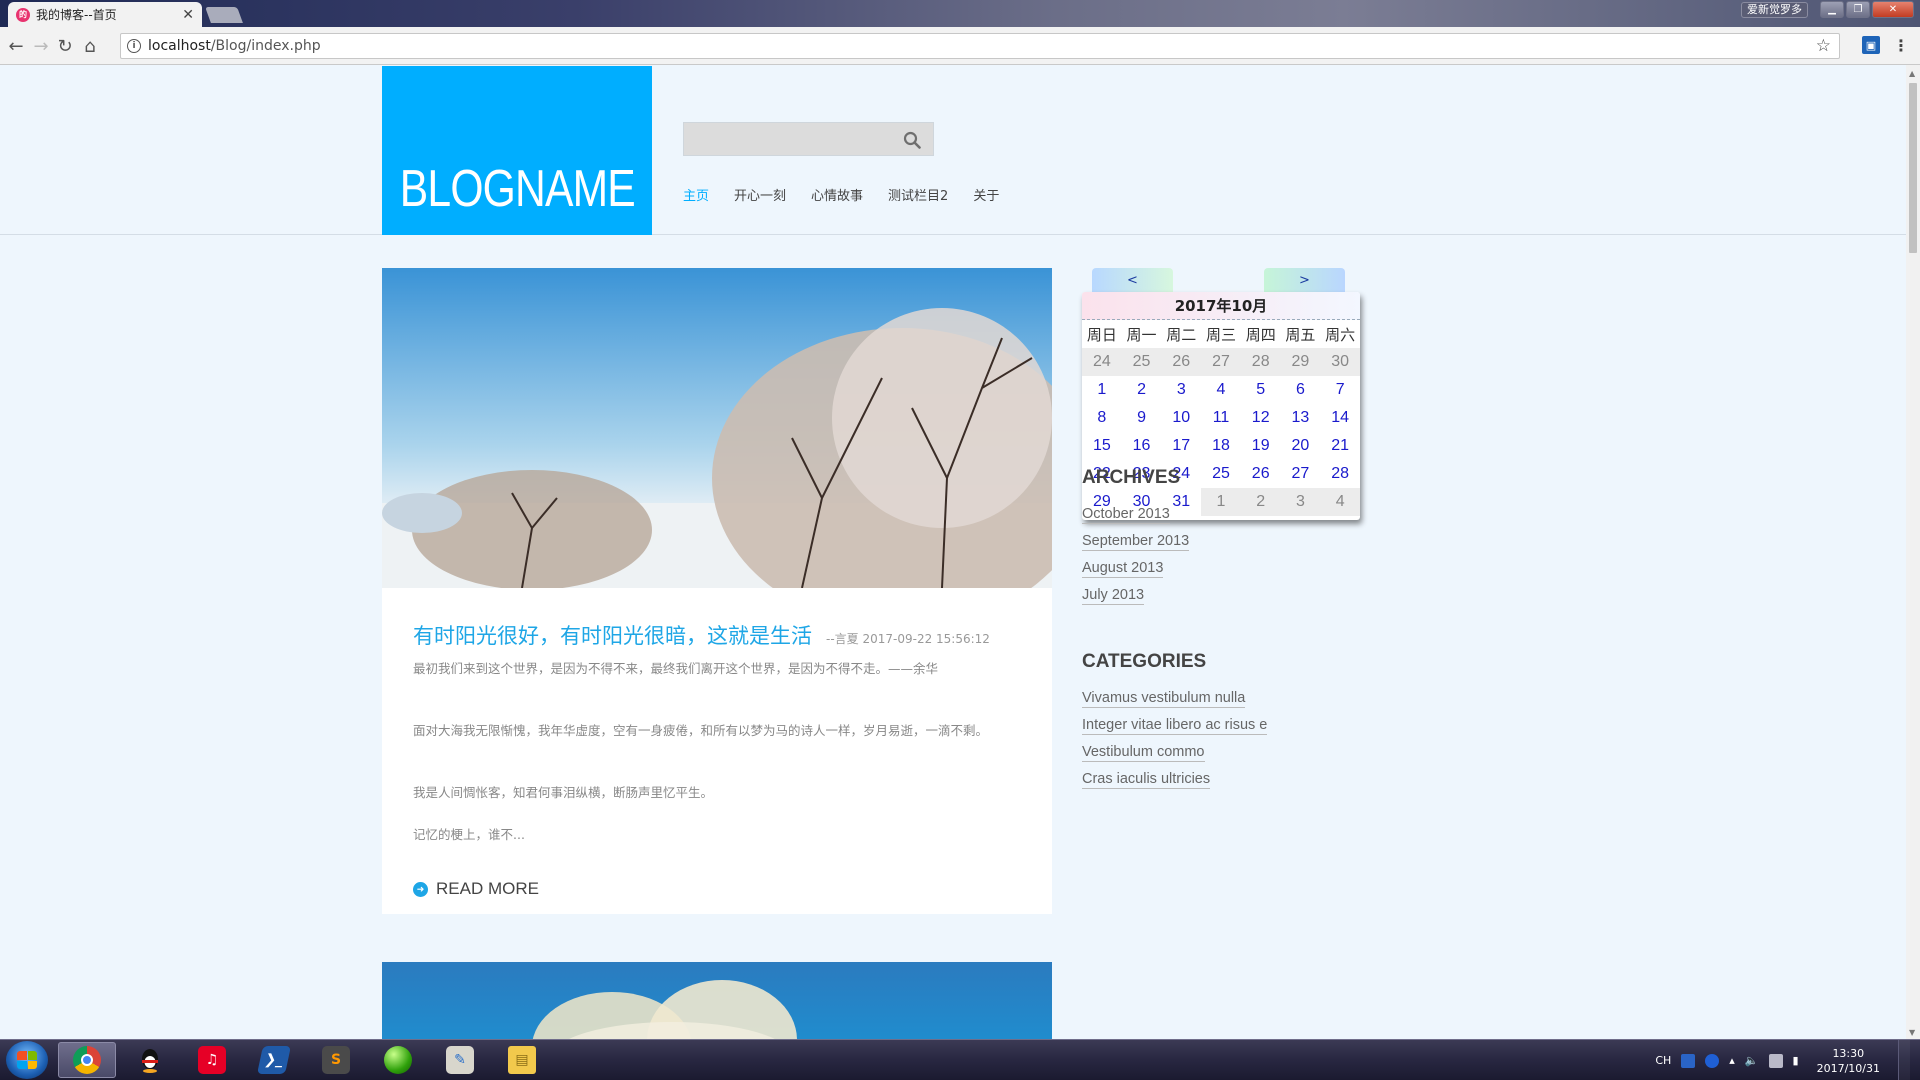 The width and height of the screenshot is (1920, 1080). I want to click on search-icon, so click(912, 140).